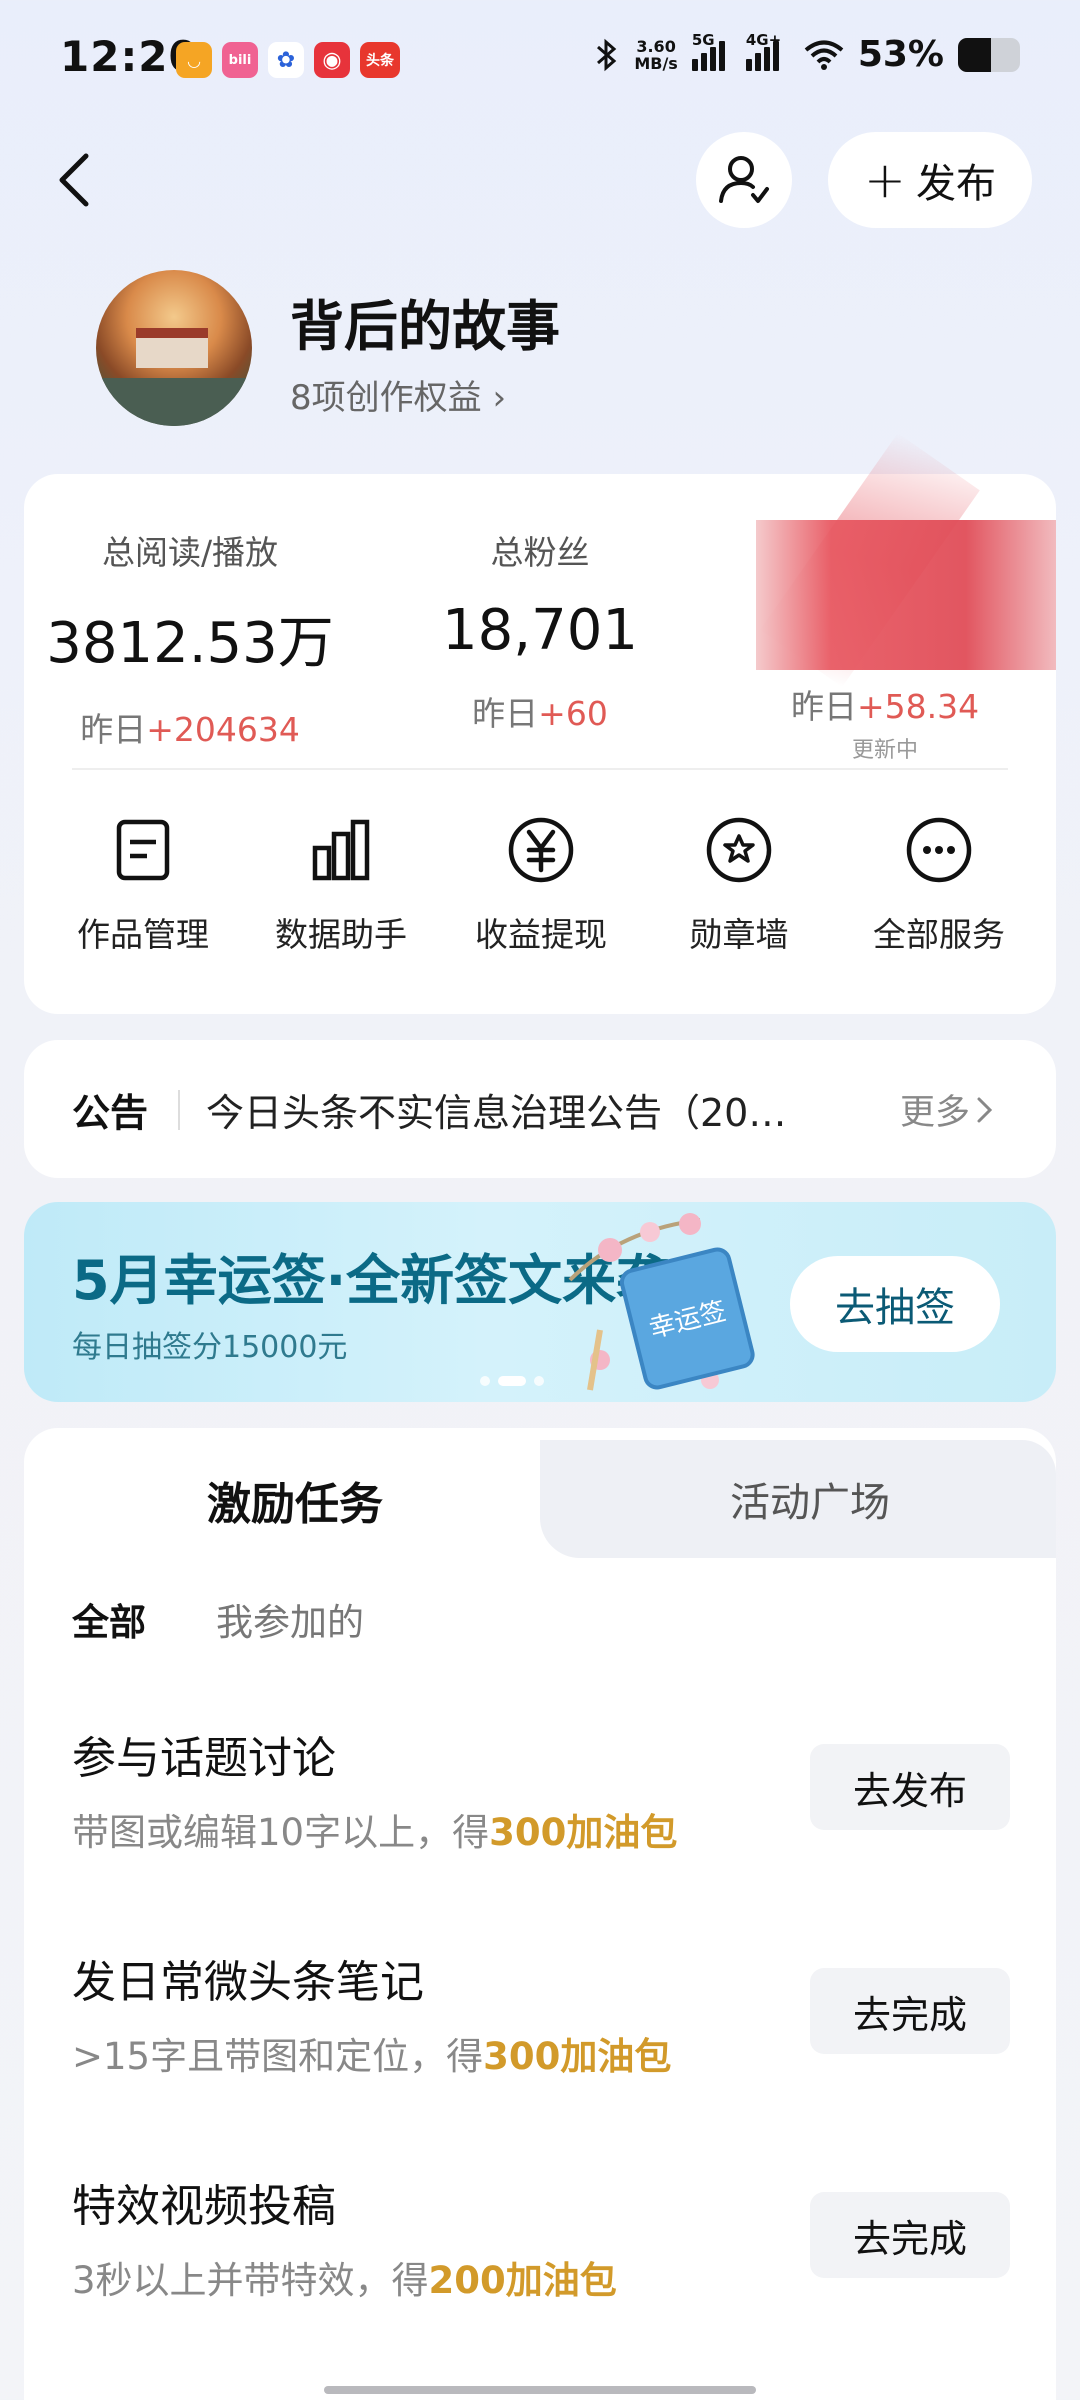 The image size is (1080, 2400). Describe the element at coordinates (540, 552) in the screenshot. I see `stat-label: 总粉丝` at that location.